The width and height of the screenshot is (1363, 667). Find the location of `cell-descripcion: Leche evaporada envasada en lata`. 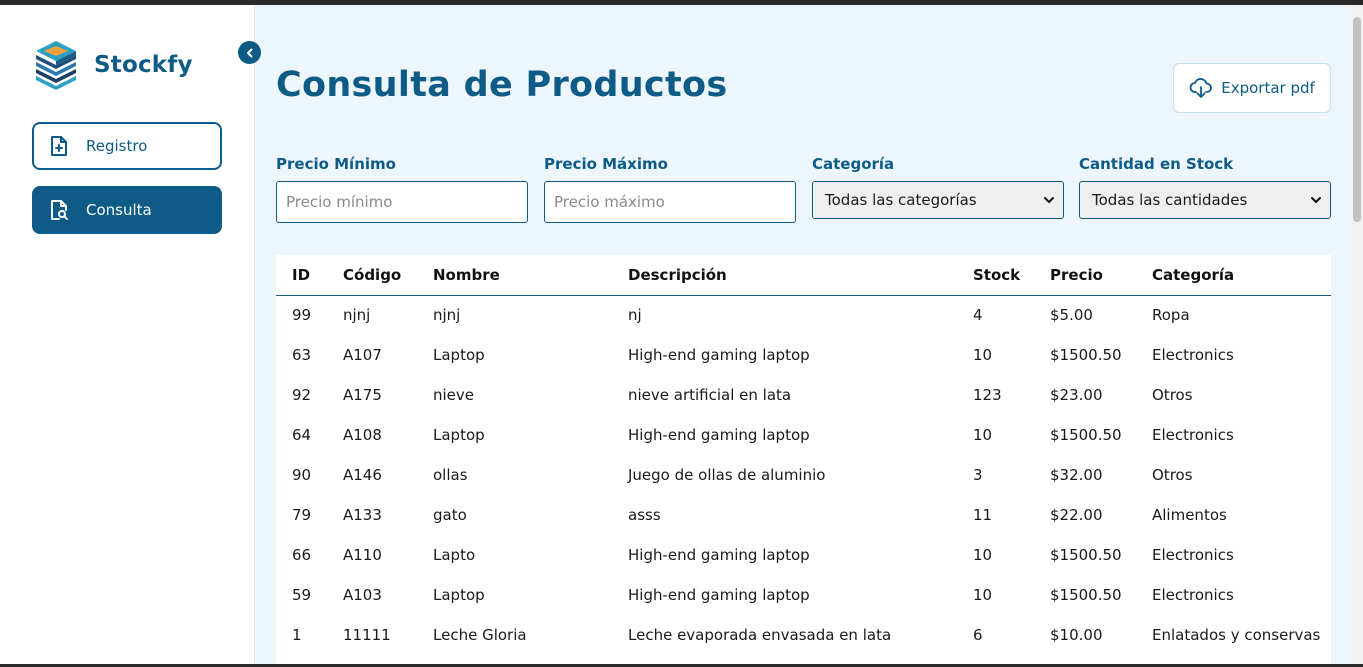

cell-descripcion: Leche evaporada envasada en lata is located at coordinates (760, 635).